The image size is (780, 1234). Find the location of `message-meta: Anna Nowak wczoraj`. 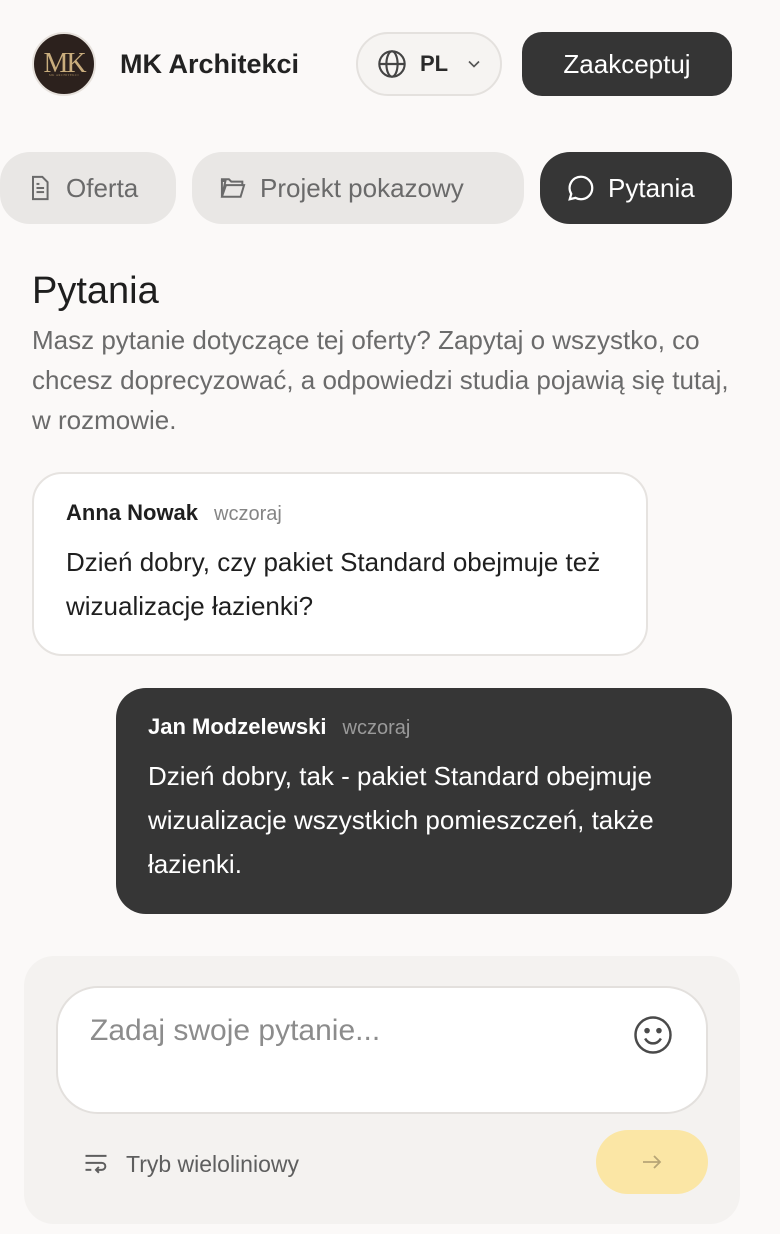

message-meta: Anna Nowak wczoraj is located at coordinates (340, 513).